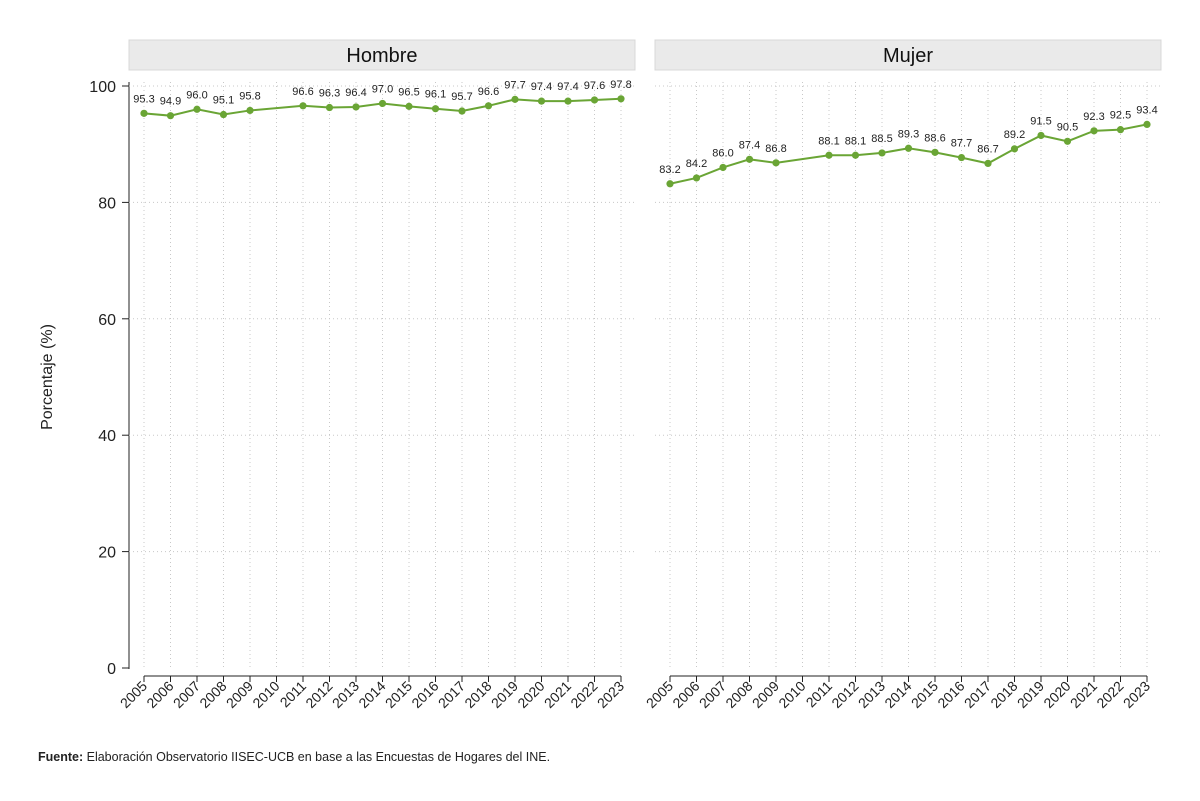 This screenshot has width=1200, height=801. Describe the element at coordinates (107, 553) in the screenshot. I see `y-tick-label: 20` at that location.